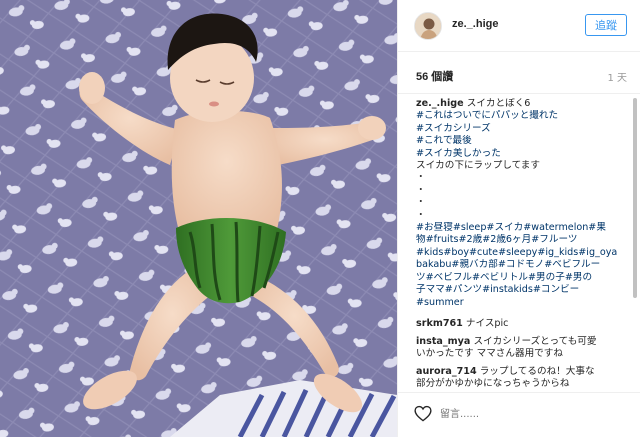 The height and width of the screenshot is (437, 640). I want to click on comment-scrollbar, so click(635, 244).